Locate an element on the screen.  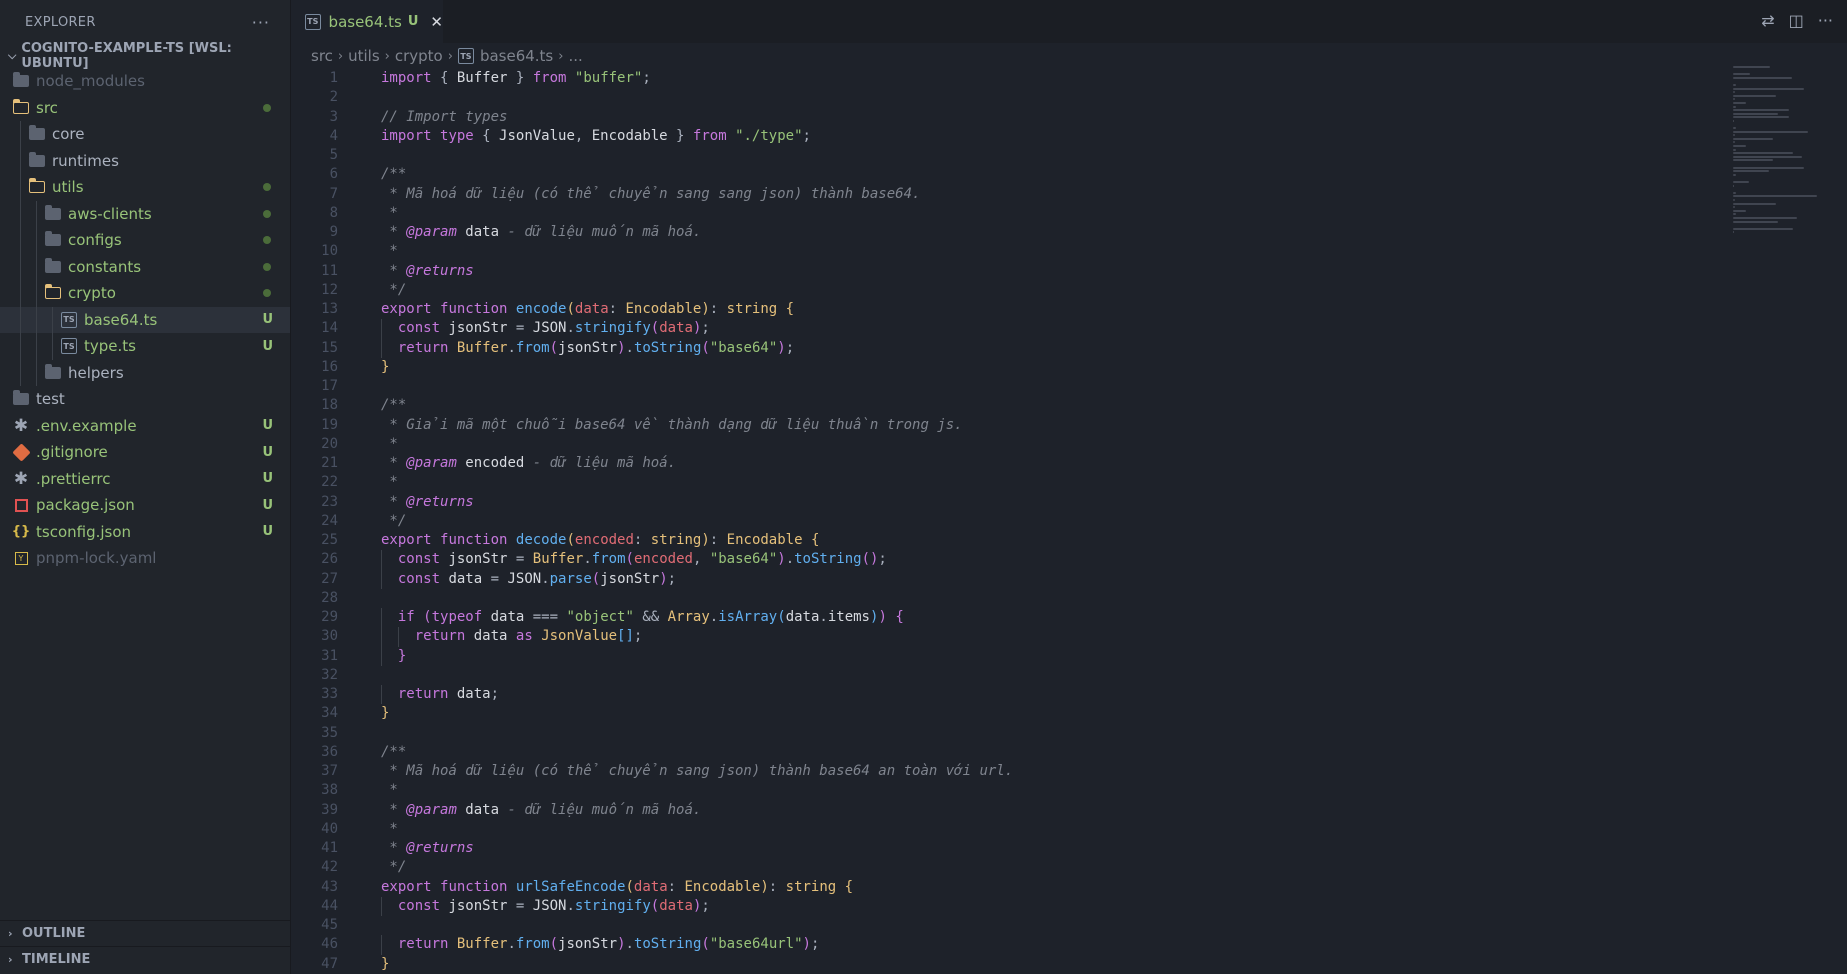
close-icon: ✕ is located at coordinates (436, 22).